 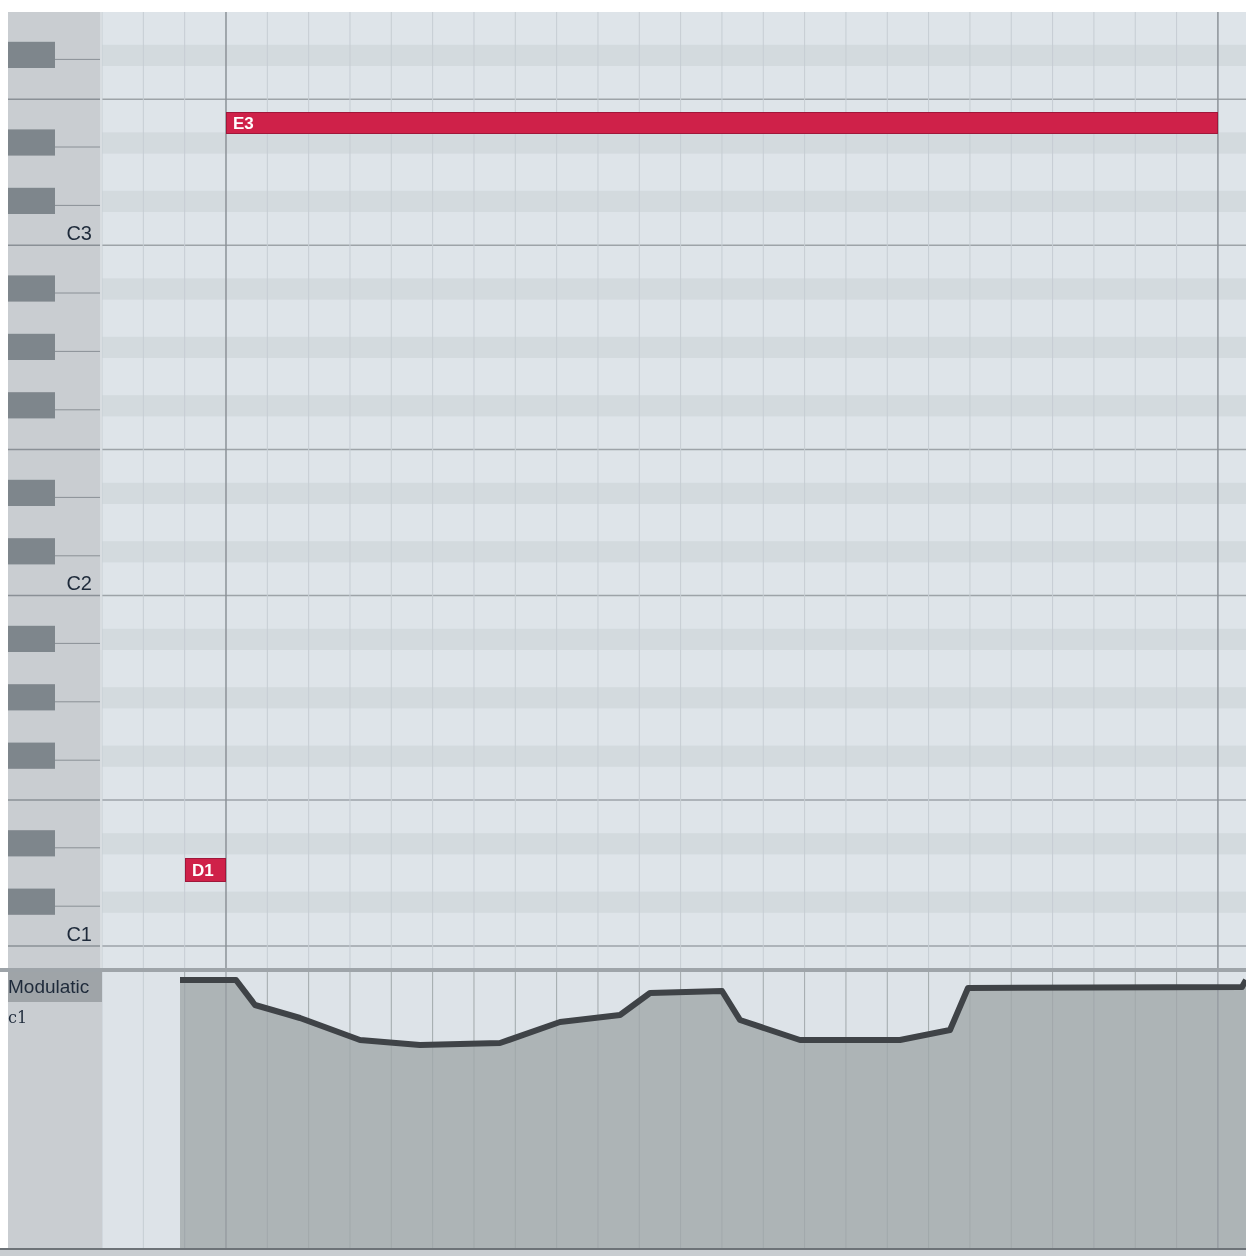 I want to click on lane-channel: c1, so click(x=18, y=1018).